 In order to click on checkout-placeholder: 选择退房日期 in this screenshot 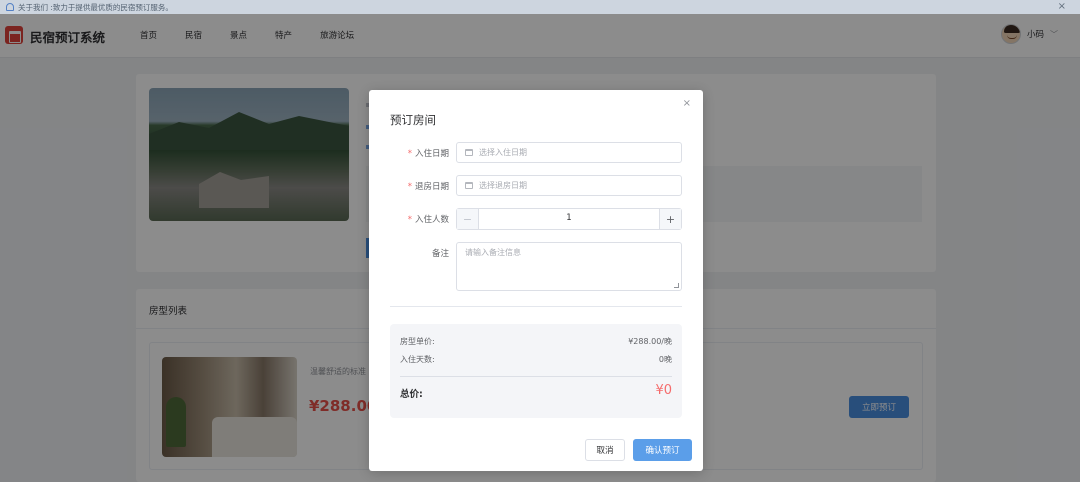, I will do `click(503, 185)`.